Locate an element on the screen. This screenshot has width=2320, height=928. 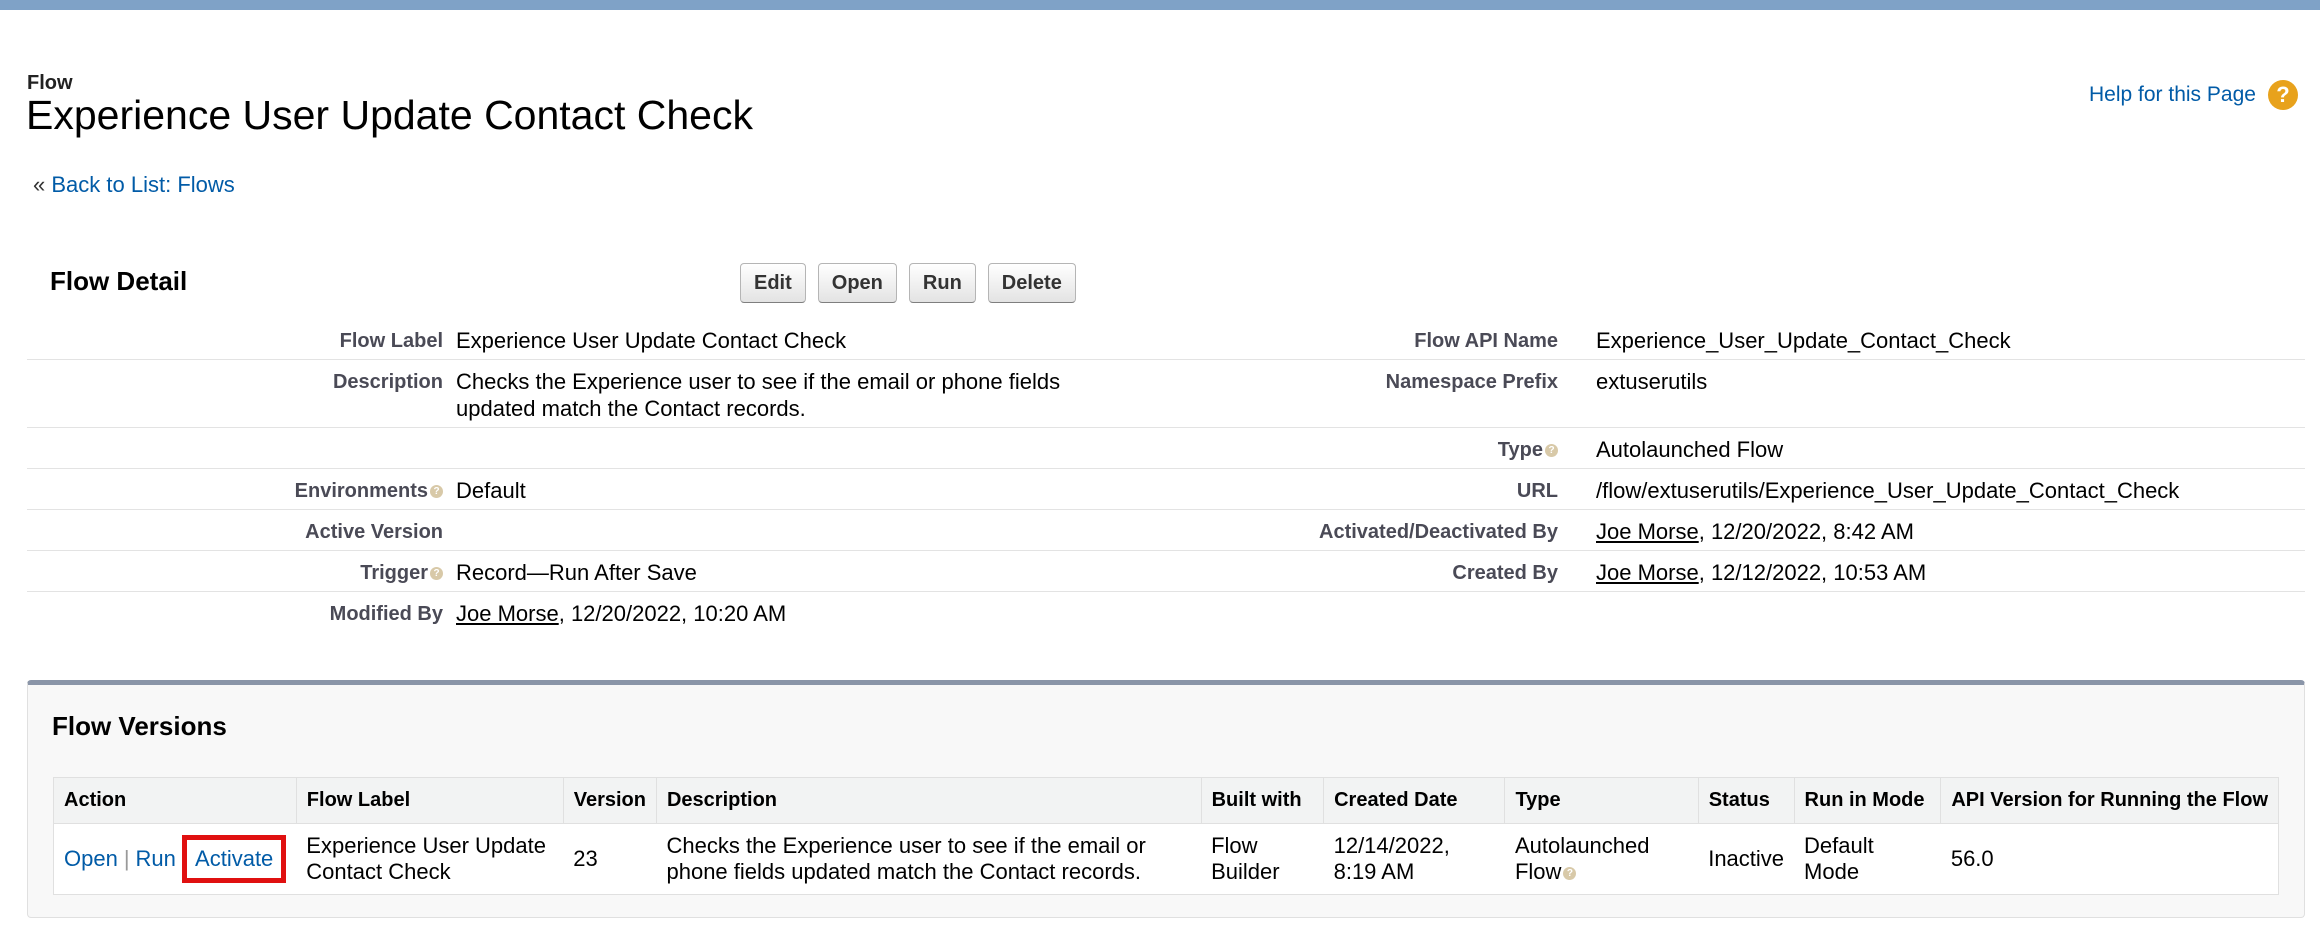
namespace-label: Namespace Prefix is located at coordinates (1471, 382).